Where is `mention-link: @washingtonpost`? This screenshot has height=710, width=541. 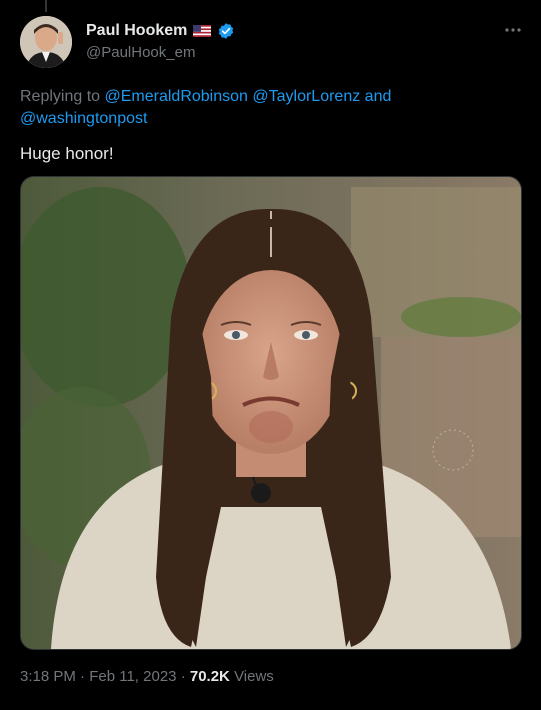
mention-link: @washingtonpost is located at coordinates (83, 118).